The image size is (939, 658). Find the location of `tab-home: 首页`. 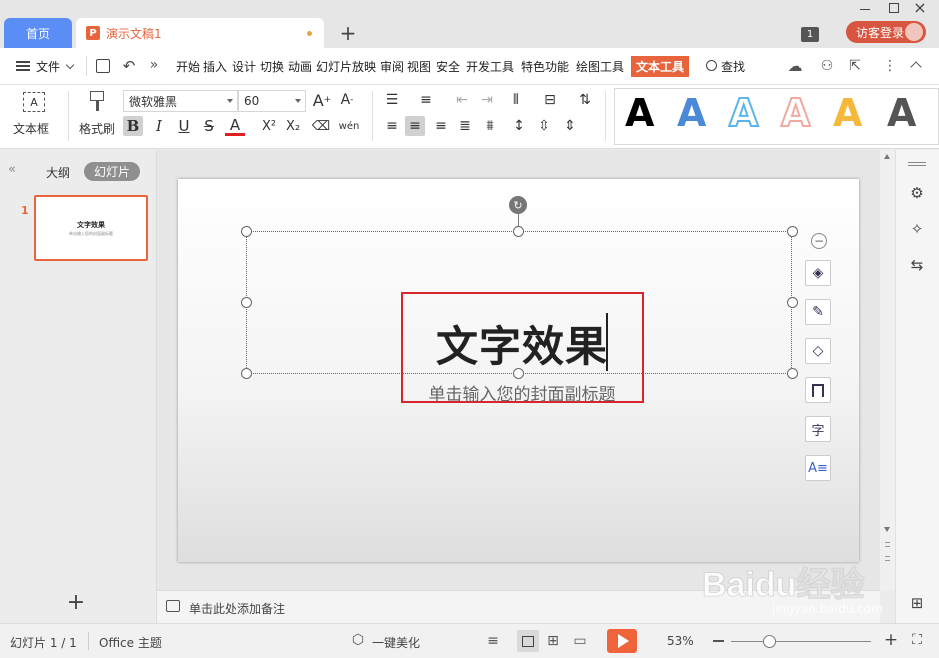

tab-home: 首页 is located at coordinates (38, 33).